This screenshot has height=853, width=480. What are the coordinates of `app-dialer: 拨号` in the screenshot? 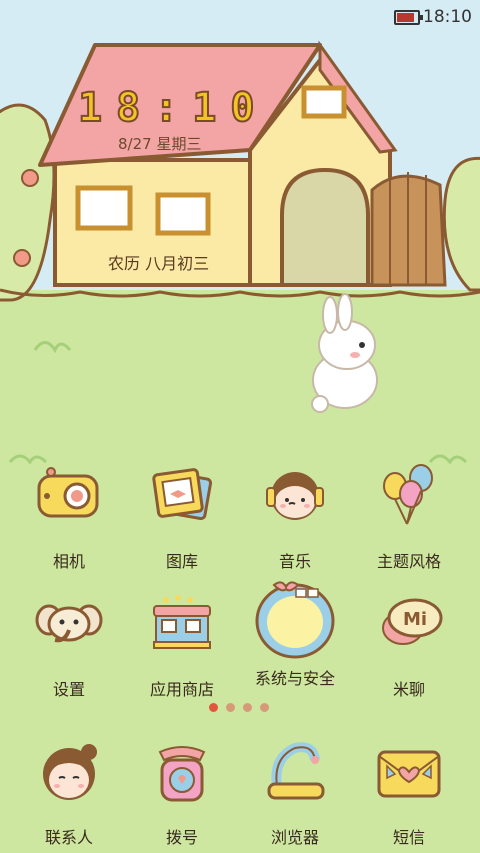 It's located at (182, 793).